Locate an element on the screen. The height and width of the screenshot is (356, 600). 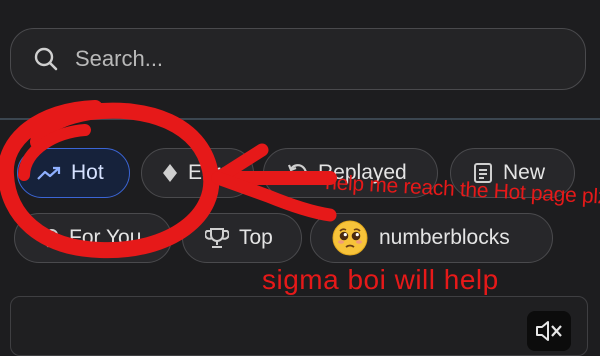
search-input is located at coordinates (305, 59).